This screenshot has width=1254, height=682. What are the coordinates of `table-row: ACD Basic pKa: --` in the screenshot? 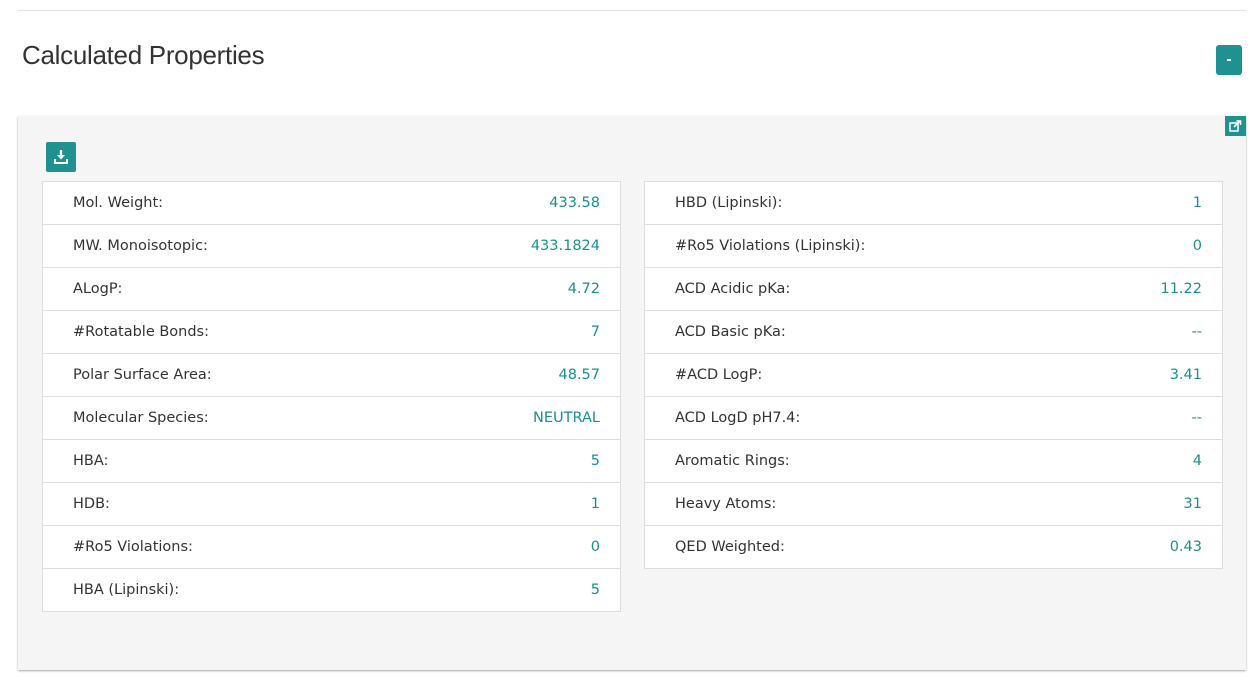 It's located at (933, 331).